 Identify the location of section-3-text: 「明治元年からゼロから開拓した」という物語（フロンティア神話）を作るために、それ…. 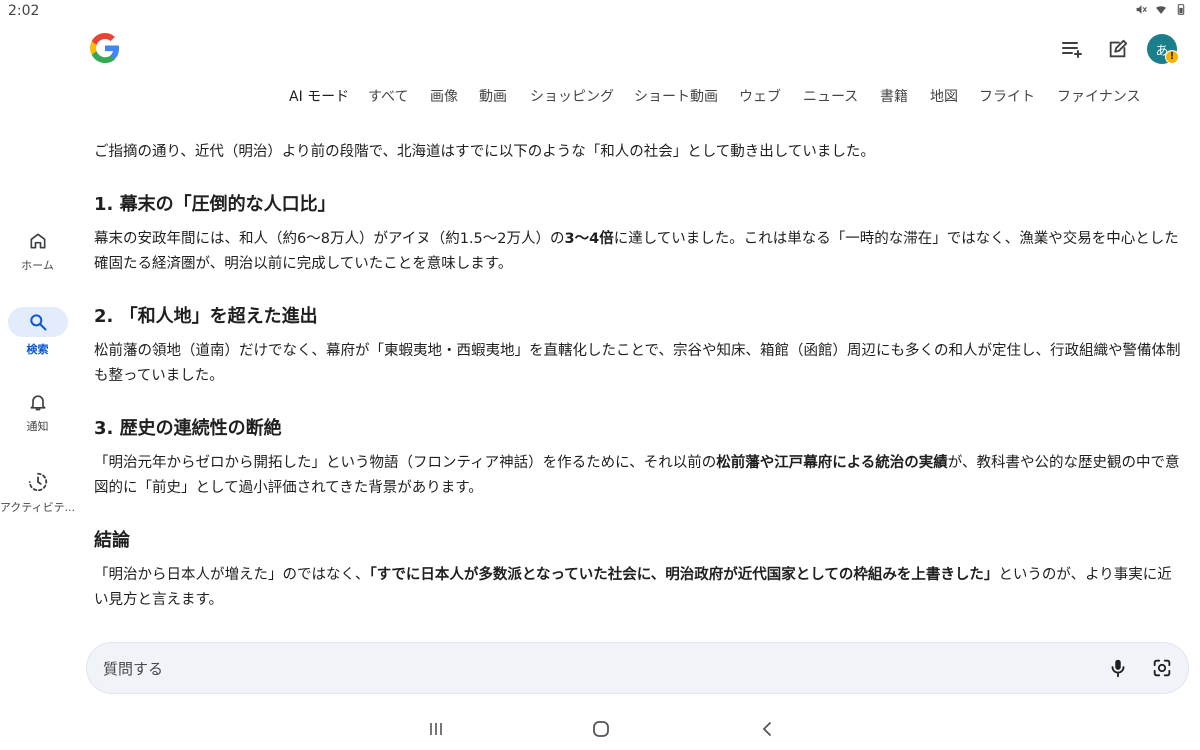
(639, 476).